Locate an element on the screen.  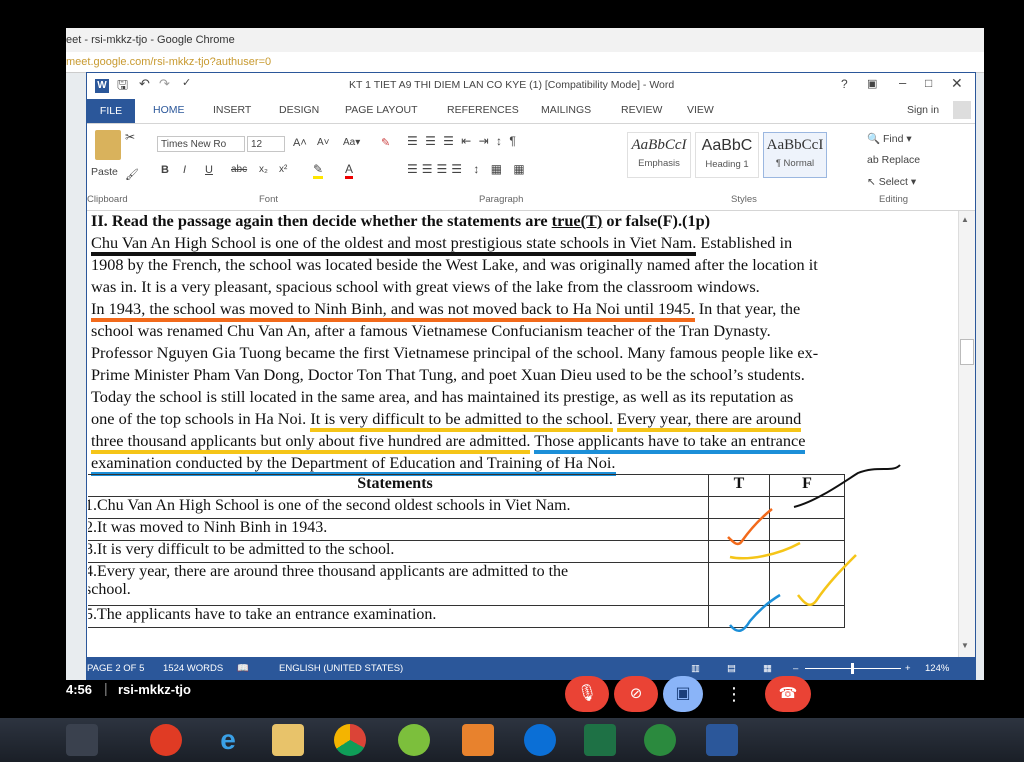
more-options-icon: ⋮ is located at coordinates (734, 694).